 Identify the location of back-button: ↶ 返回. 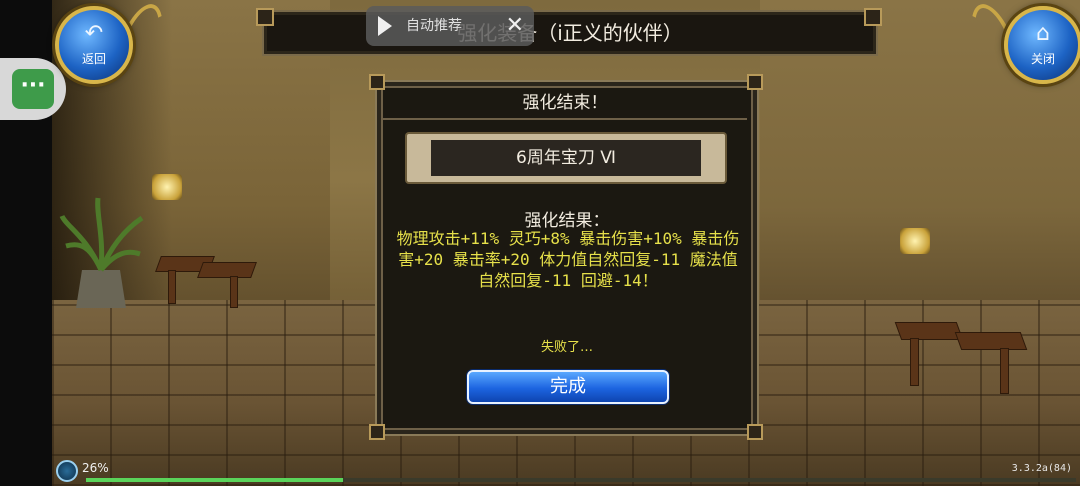
(94, 45).